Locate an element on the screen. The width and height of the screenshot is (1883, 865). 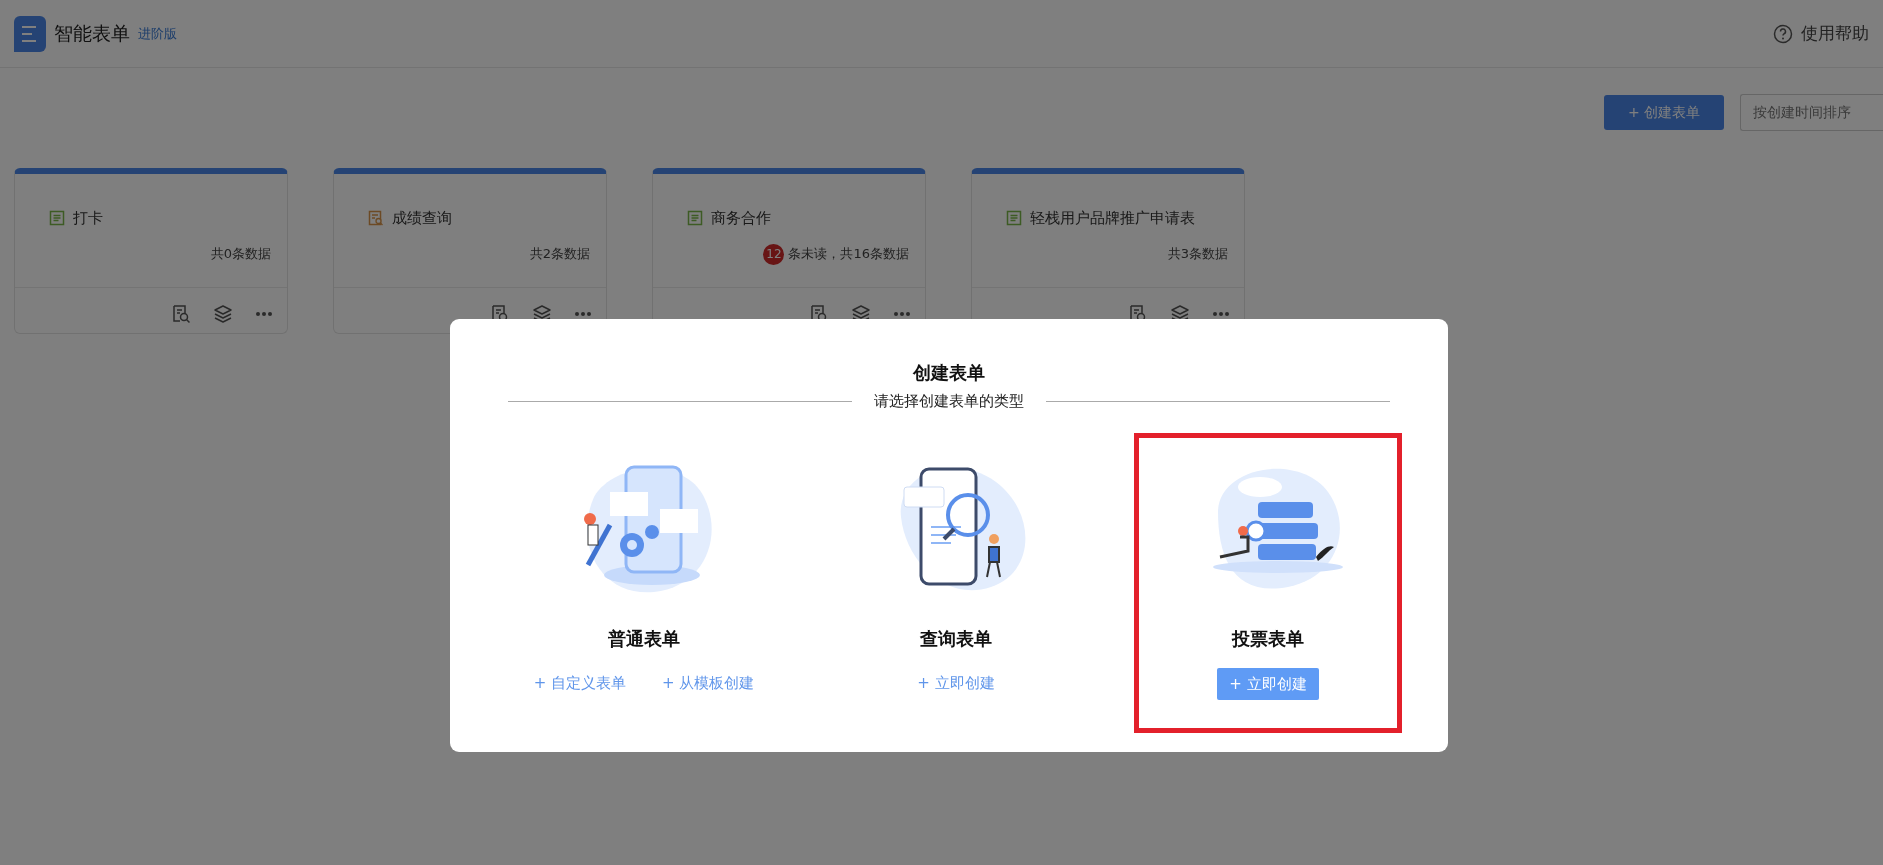
record-count: 共2条数据 is located at coordinates (559, 253).